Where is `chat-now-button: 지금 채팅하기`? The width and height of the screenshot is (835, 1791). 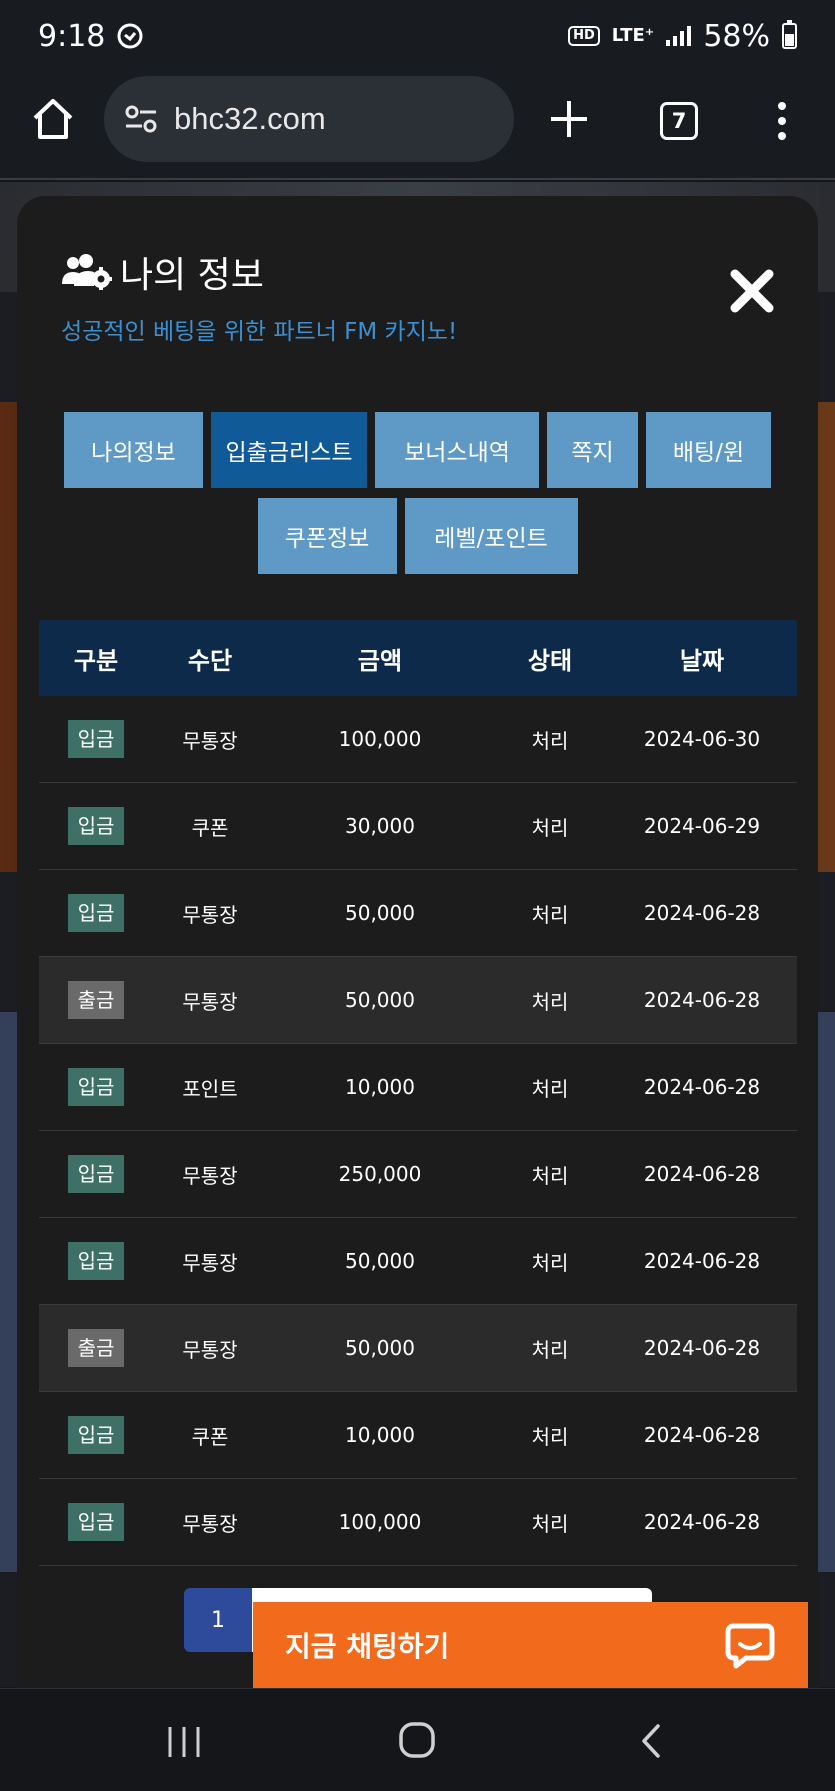 chat-now-button: 지금 채팅하기 is located at coordinates (530, 1645).